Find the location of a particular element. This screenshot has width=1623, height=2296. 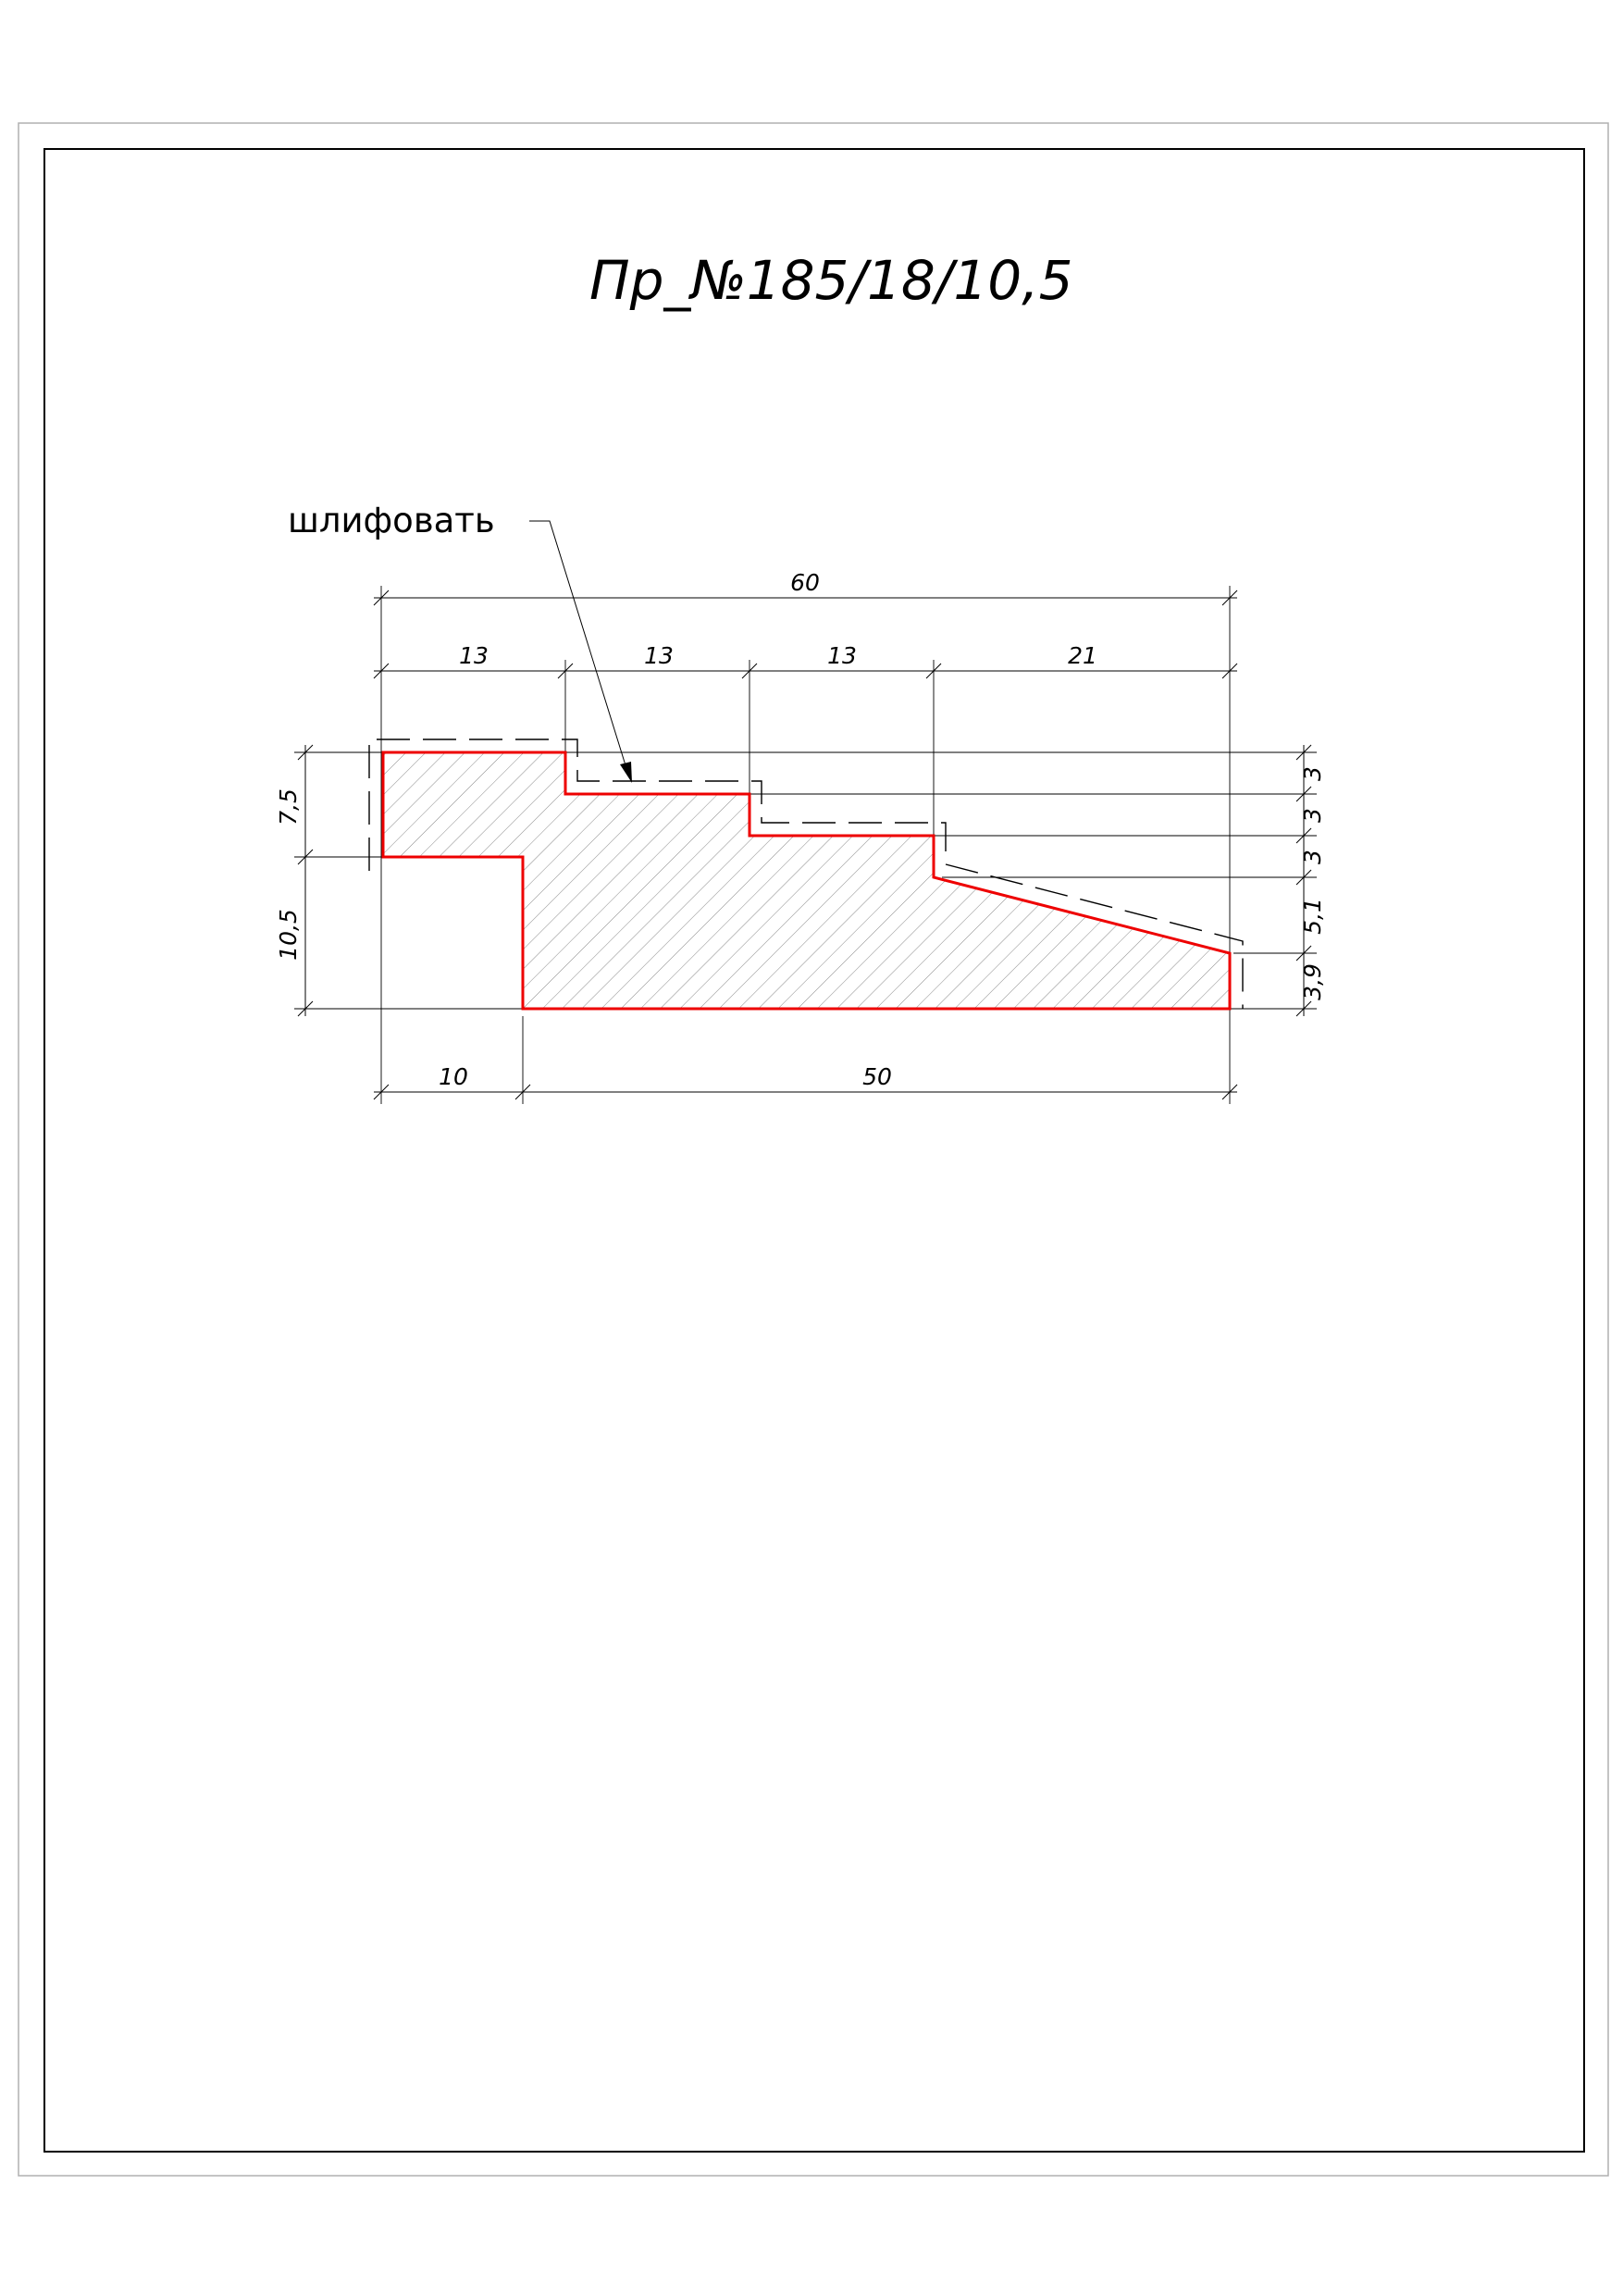

dim-bottom-left: 10 is located at coordinates (453, 1076).